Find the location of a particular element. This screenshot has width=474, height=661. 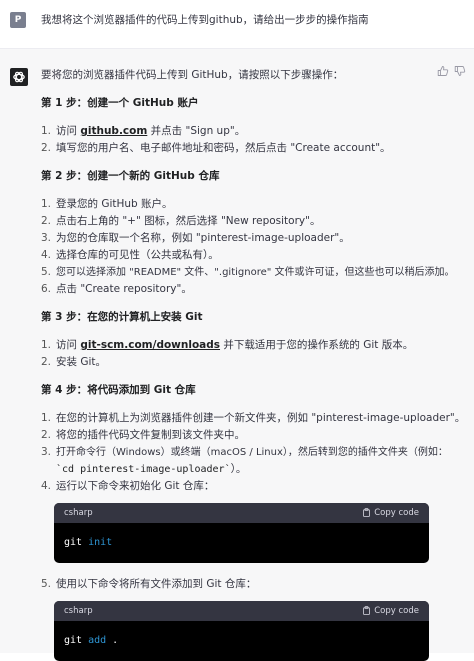

list-item-continuation: `cd pinterest-image-uploader`）。 is located at coordinates (151, 469).